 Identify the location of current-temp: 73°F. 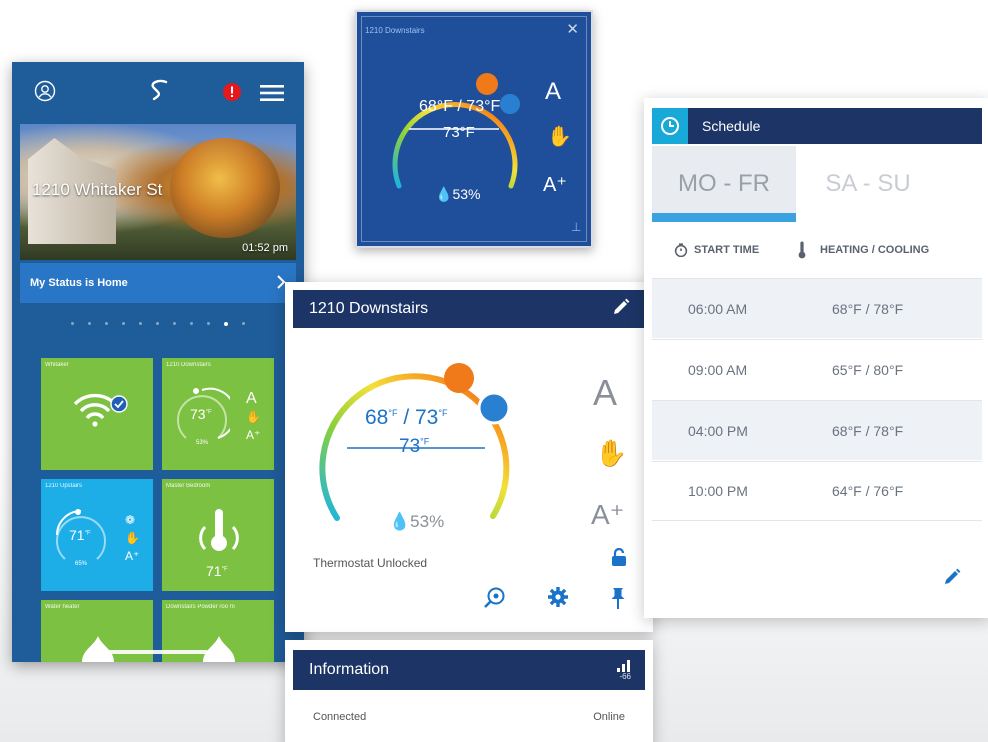
(414, 446).